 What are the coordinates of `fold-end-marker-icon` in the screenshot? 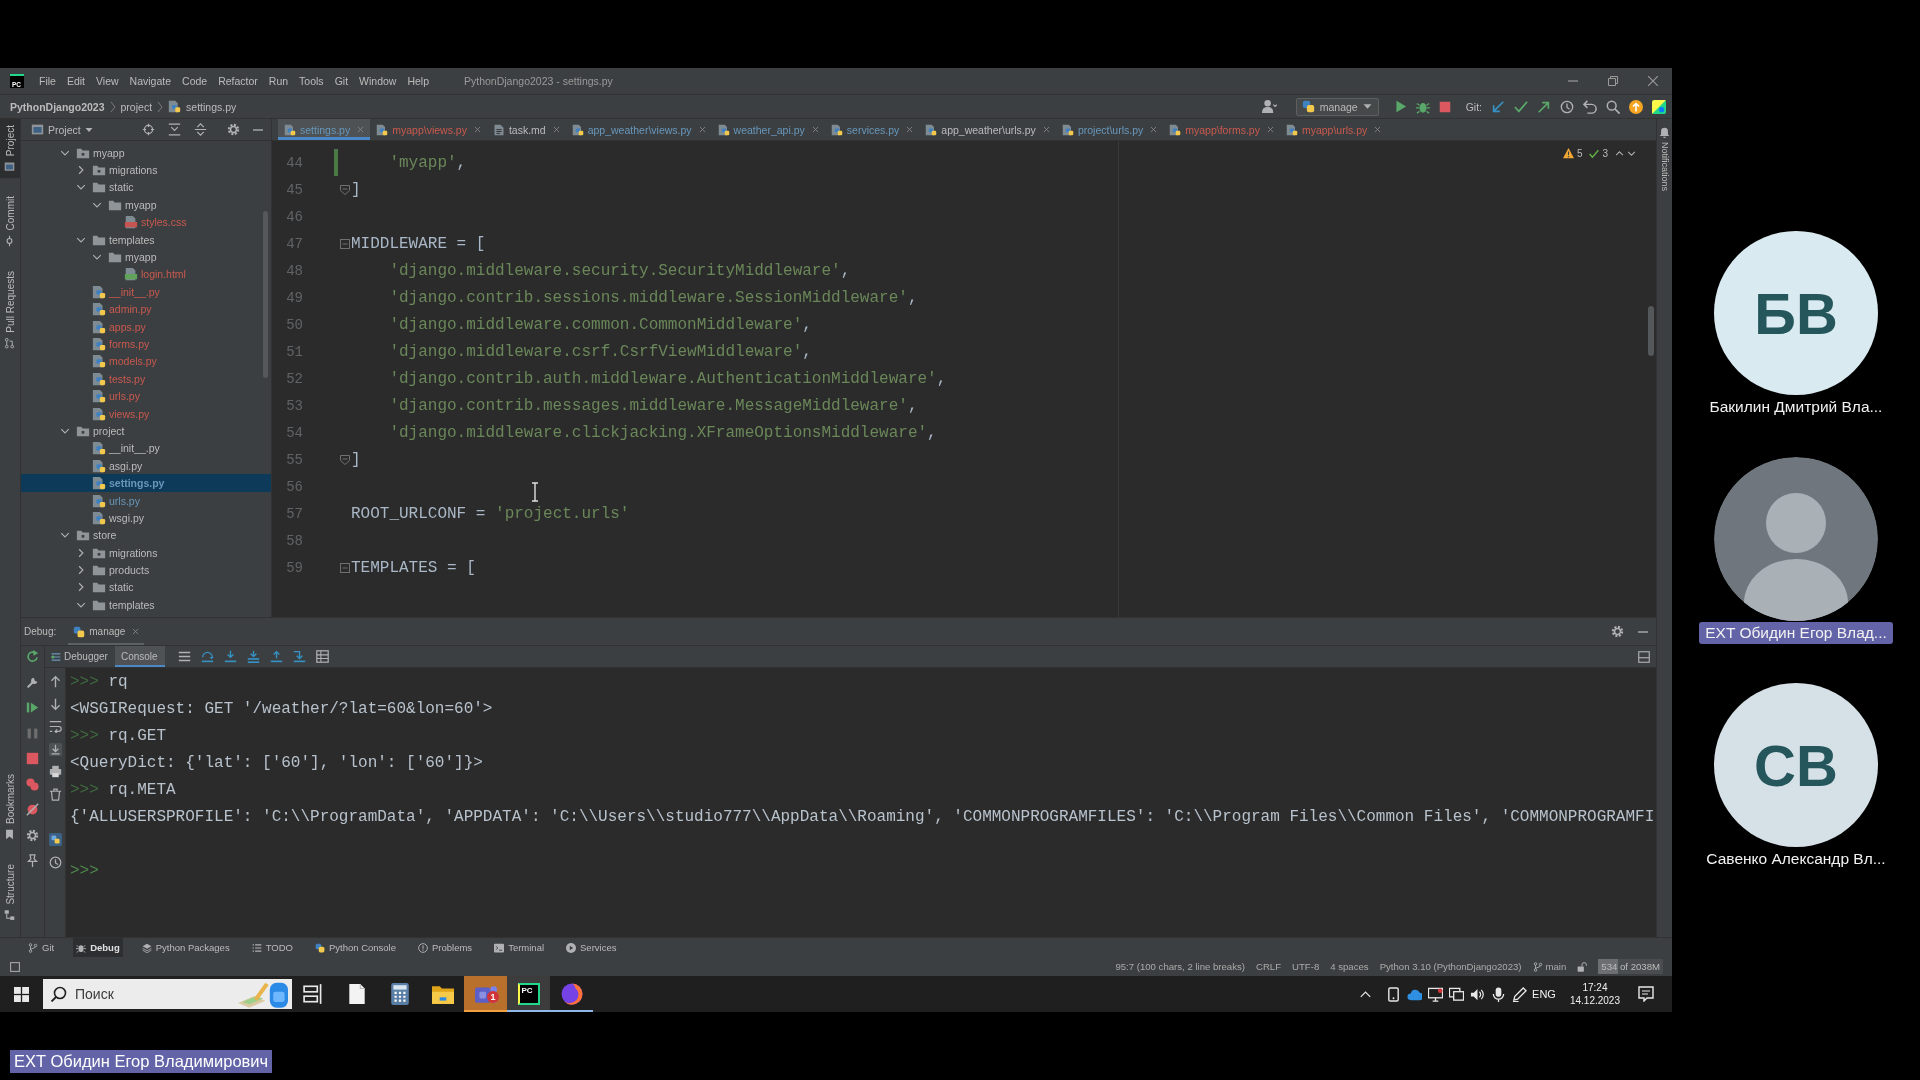 It's located at (345, 459).